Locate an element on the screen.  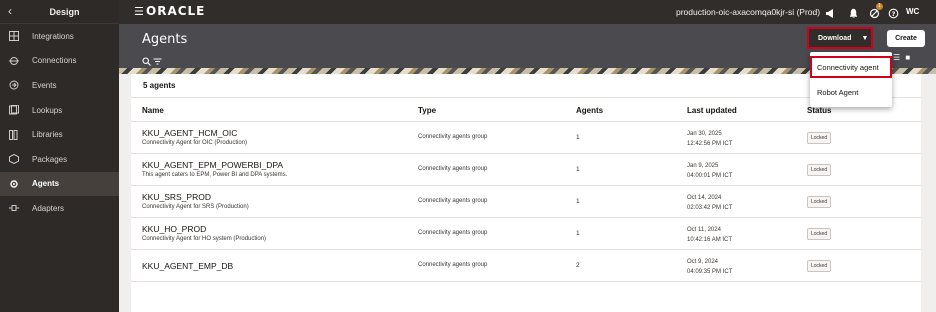
sidebar-item-connections: Connections is located at coordinates (59, 61).